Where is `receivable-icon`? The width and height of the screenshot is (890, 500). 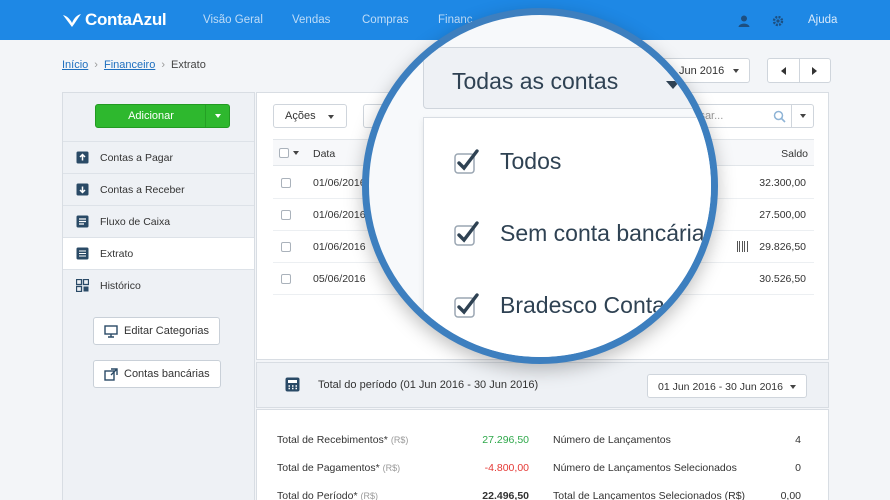
receivable-icon is located at coordinates (82, 189).